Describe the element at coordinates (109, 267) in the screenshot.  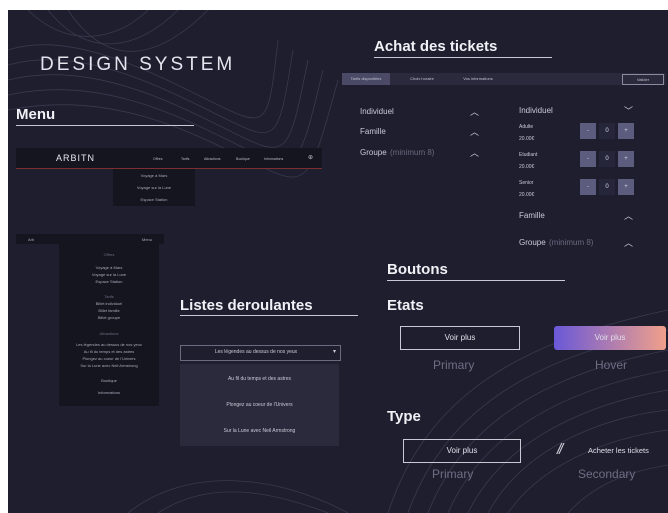
I see `mobile-menu-item: Voyage à Mars` at that location.